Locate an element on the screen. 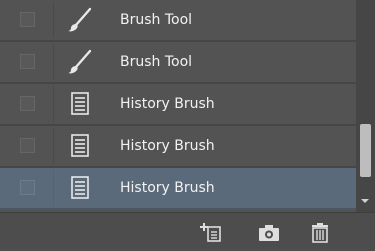 The width and height of the screenshot is (375, 251). new-document-icon is located at coordinates (210, 232).